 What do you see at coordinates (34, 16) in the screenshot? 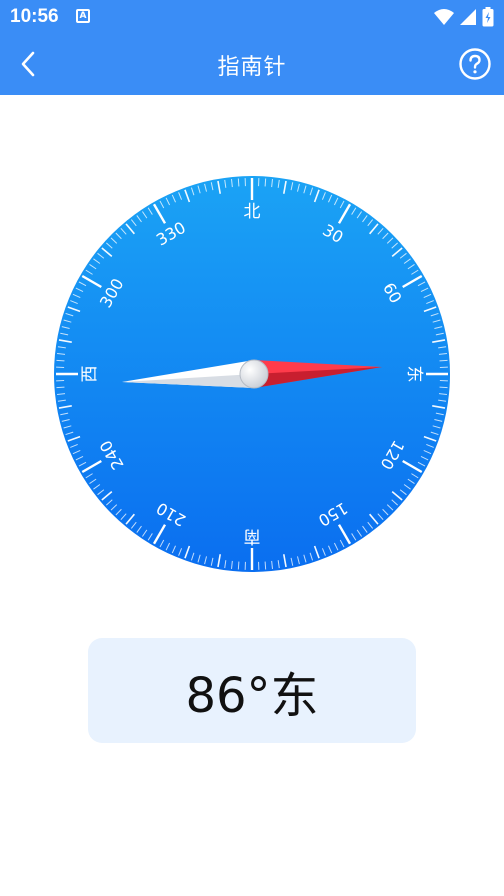
I see `status-time: 10:56` at bounding box center [34, 16].